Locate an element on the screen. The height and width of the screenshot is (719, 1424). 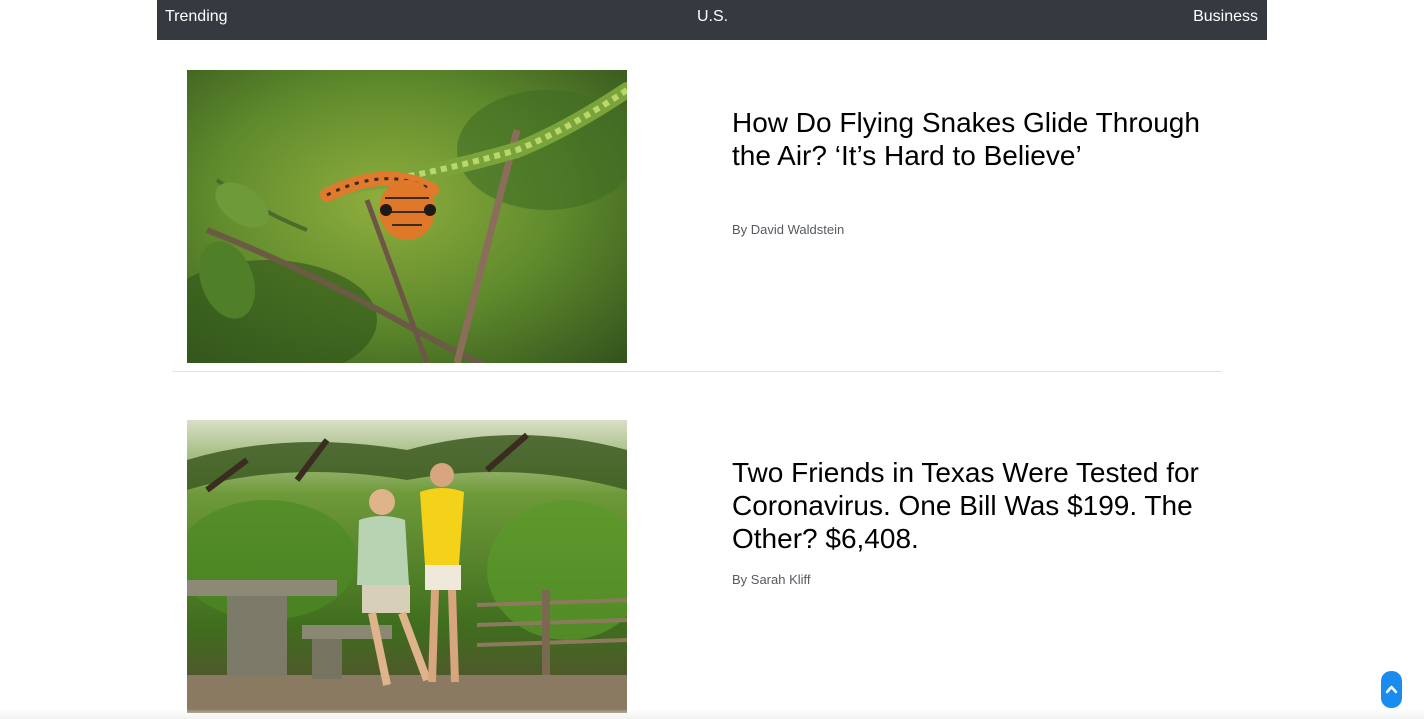
scroll-to-top-button is located at coordinates (1391, 689).